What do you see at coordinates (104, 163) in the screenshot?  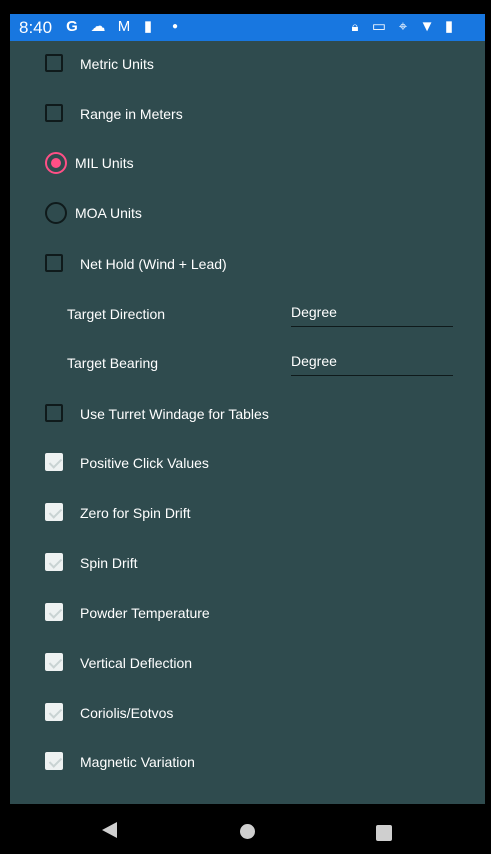 I see `mil-units-label: MIL Units` at bounding box center [104, 163].